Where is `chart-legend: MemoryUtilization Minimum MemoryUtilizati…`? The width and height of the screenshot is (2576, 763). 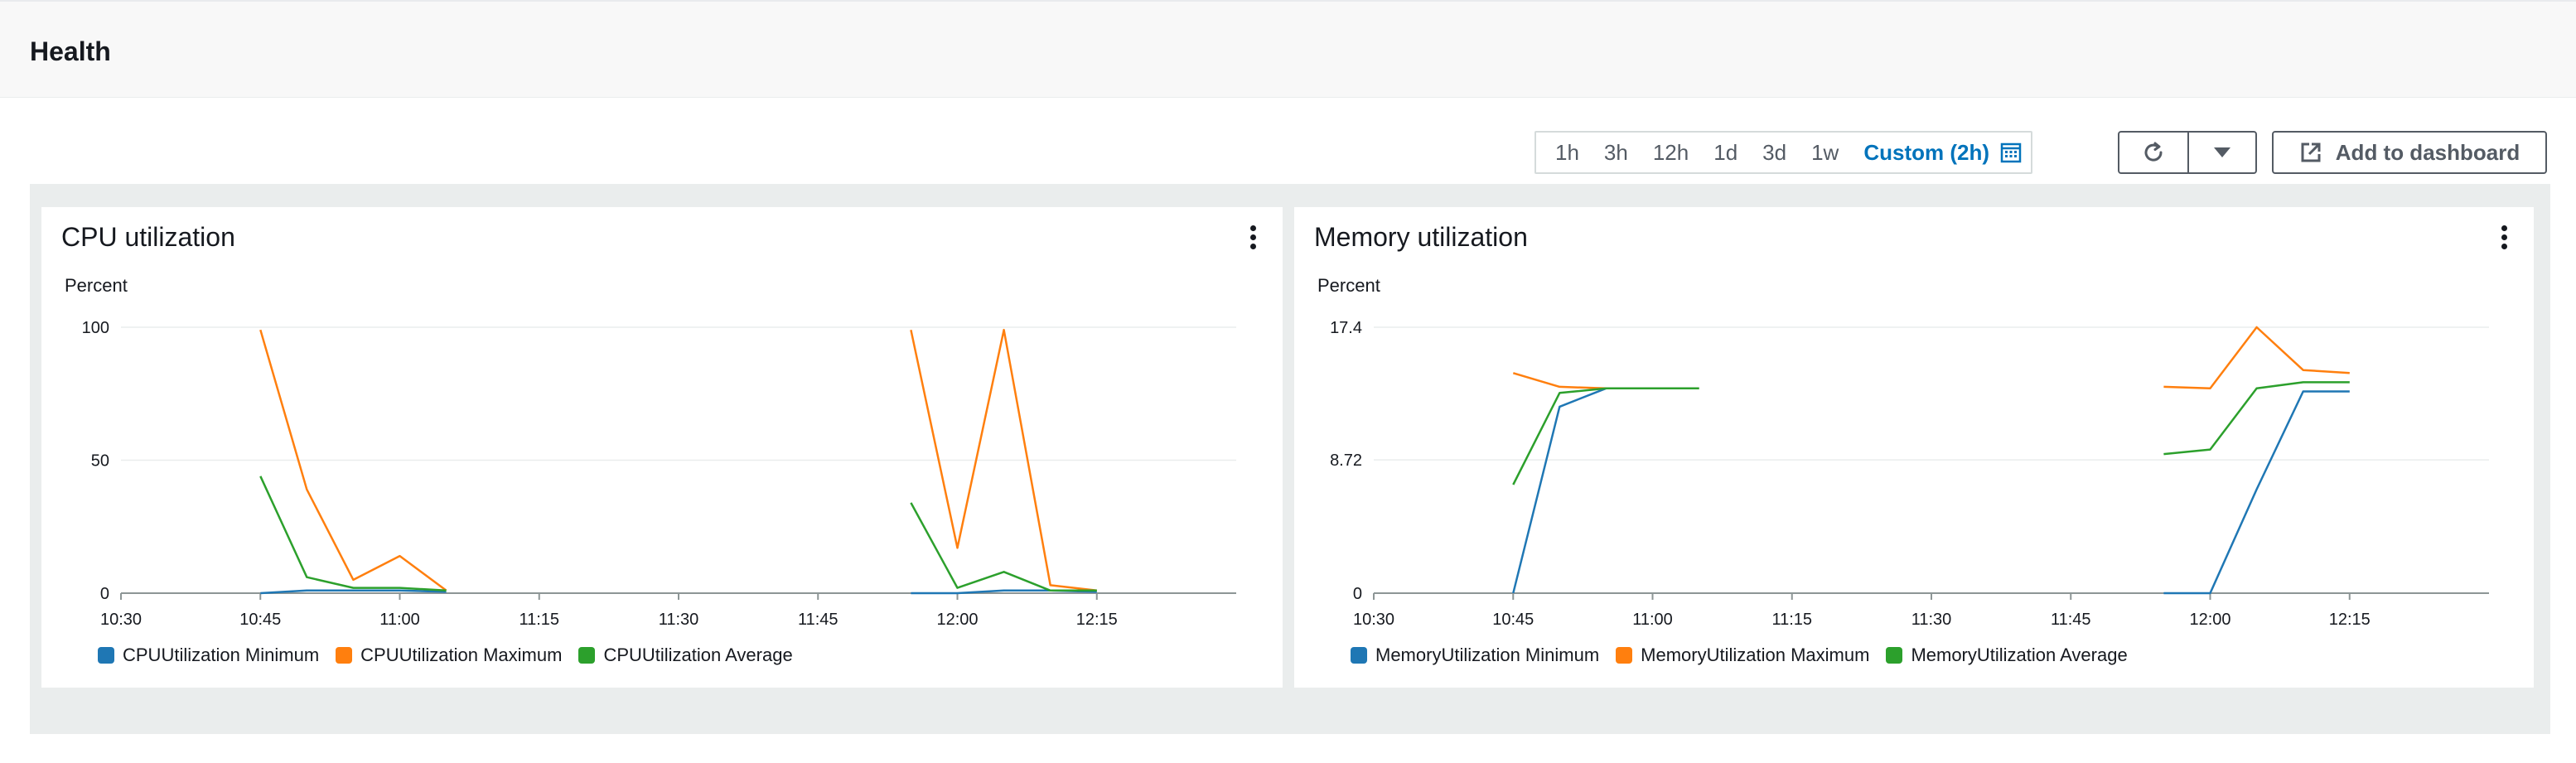
chart-legend: MemoryUtilization Minimum MemoryUtilizati… is located at coordinates (1739, 656).